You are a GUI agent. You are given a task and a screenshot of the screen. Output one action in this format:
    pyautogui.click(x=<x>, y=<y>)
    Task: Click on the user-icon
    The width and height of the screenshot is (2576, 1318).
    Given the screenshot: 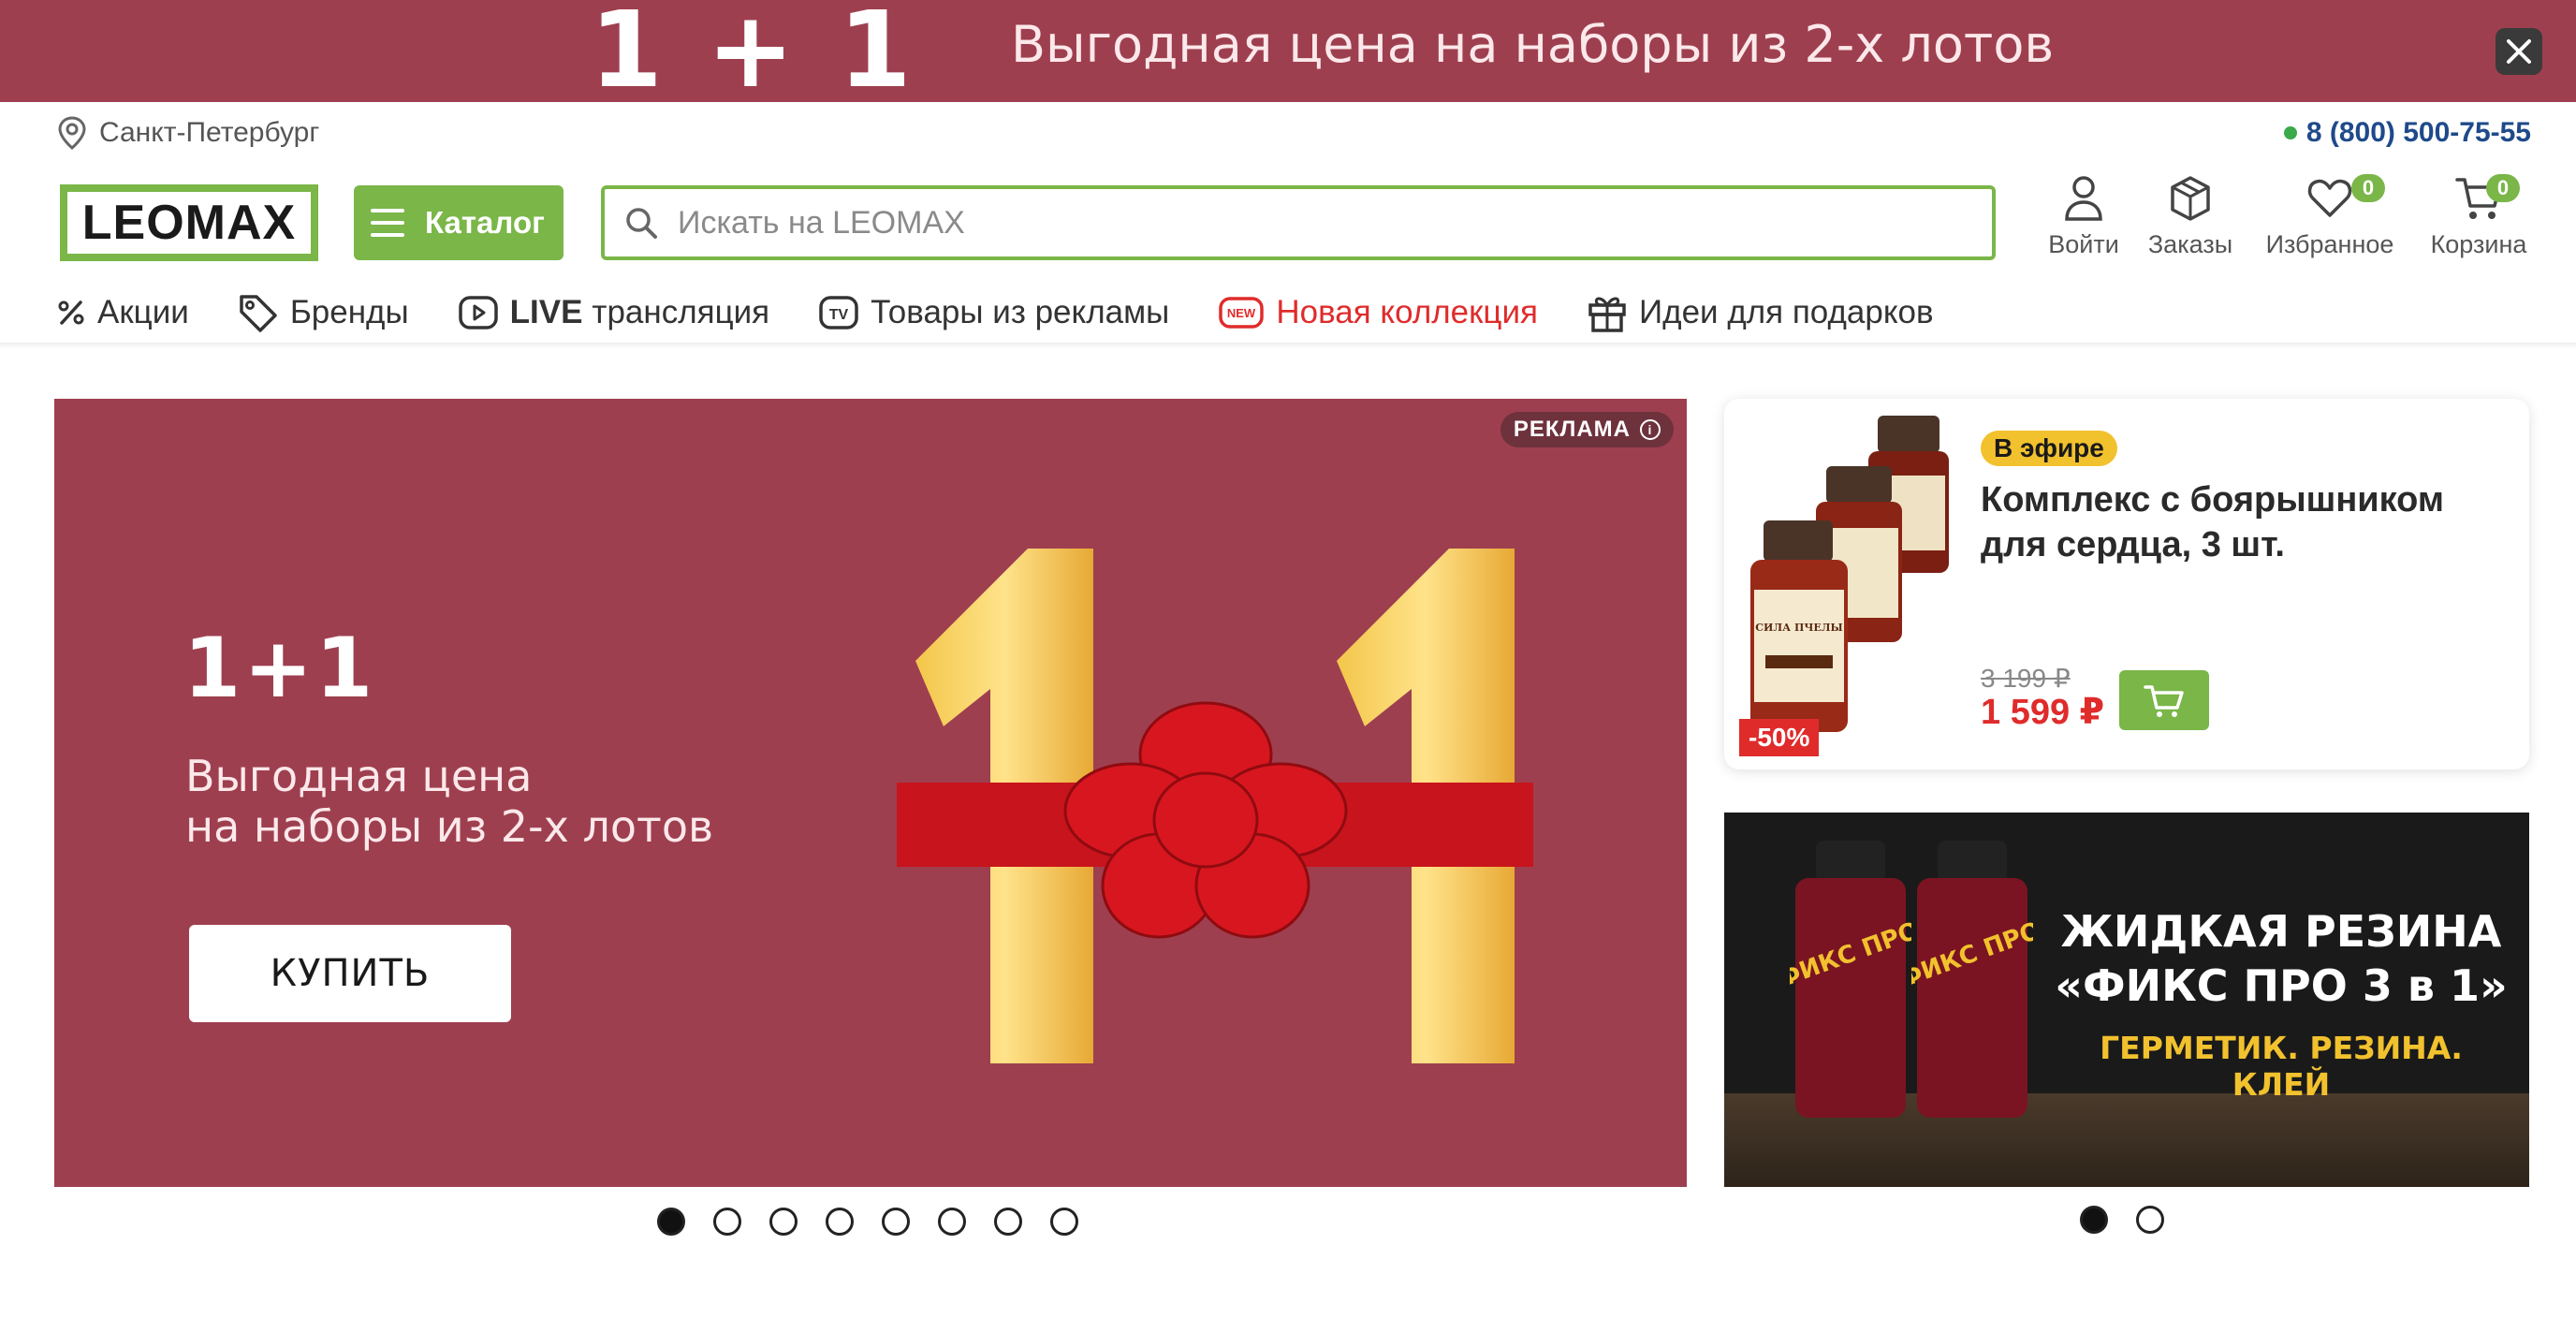 What is the action you would take?
    pyautogui.click(x=2083, y=198)
    